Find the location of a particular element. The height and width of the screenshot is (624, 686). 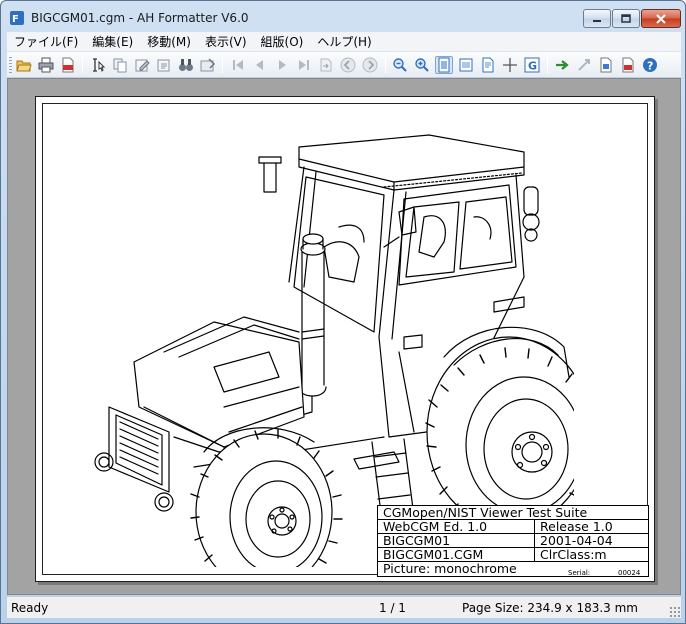

printer-icon is located at coordinates (46, 65).